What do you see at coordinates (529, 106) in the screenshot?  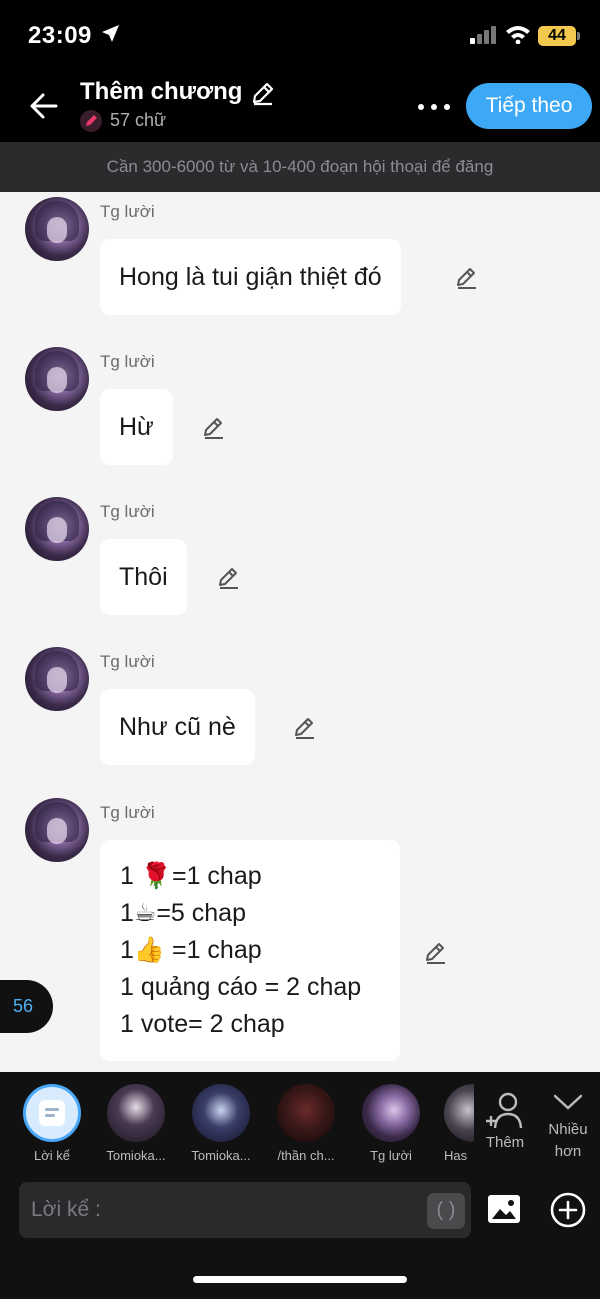 I see `next-button: Tiếp theo` at bounding box center [529, 106].